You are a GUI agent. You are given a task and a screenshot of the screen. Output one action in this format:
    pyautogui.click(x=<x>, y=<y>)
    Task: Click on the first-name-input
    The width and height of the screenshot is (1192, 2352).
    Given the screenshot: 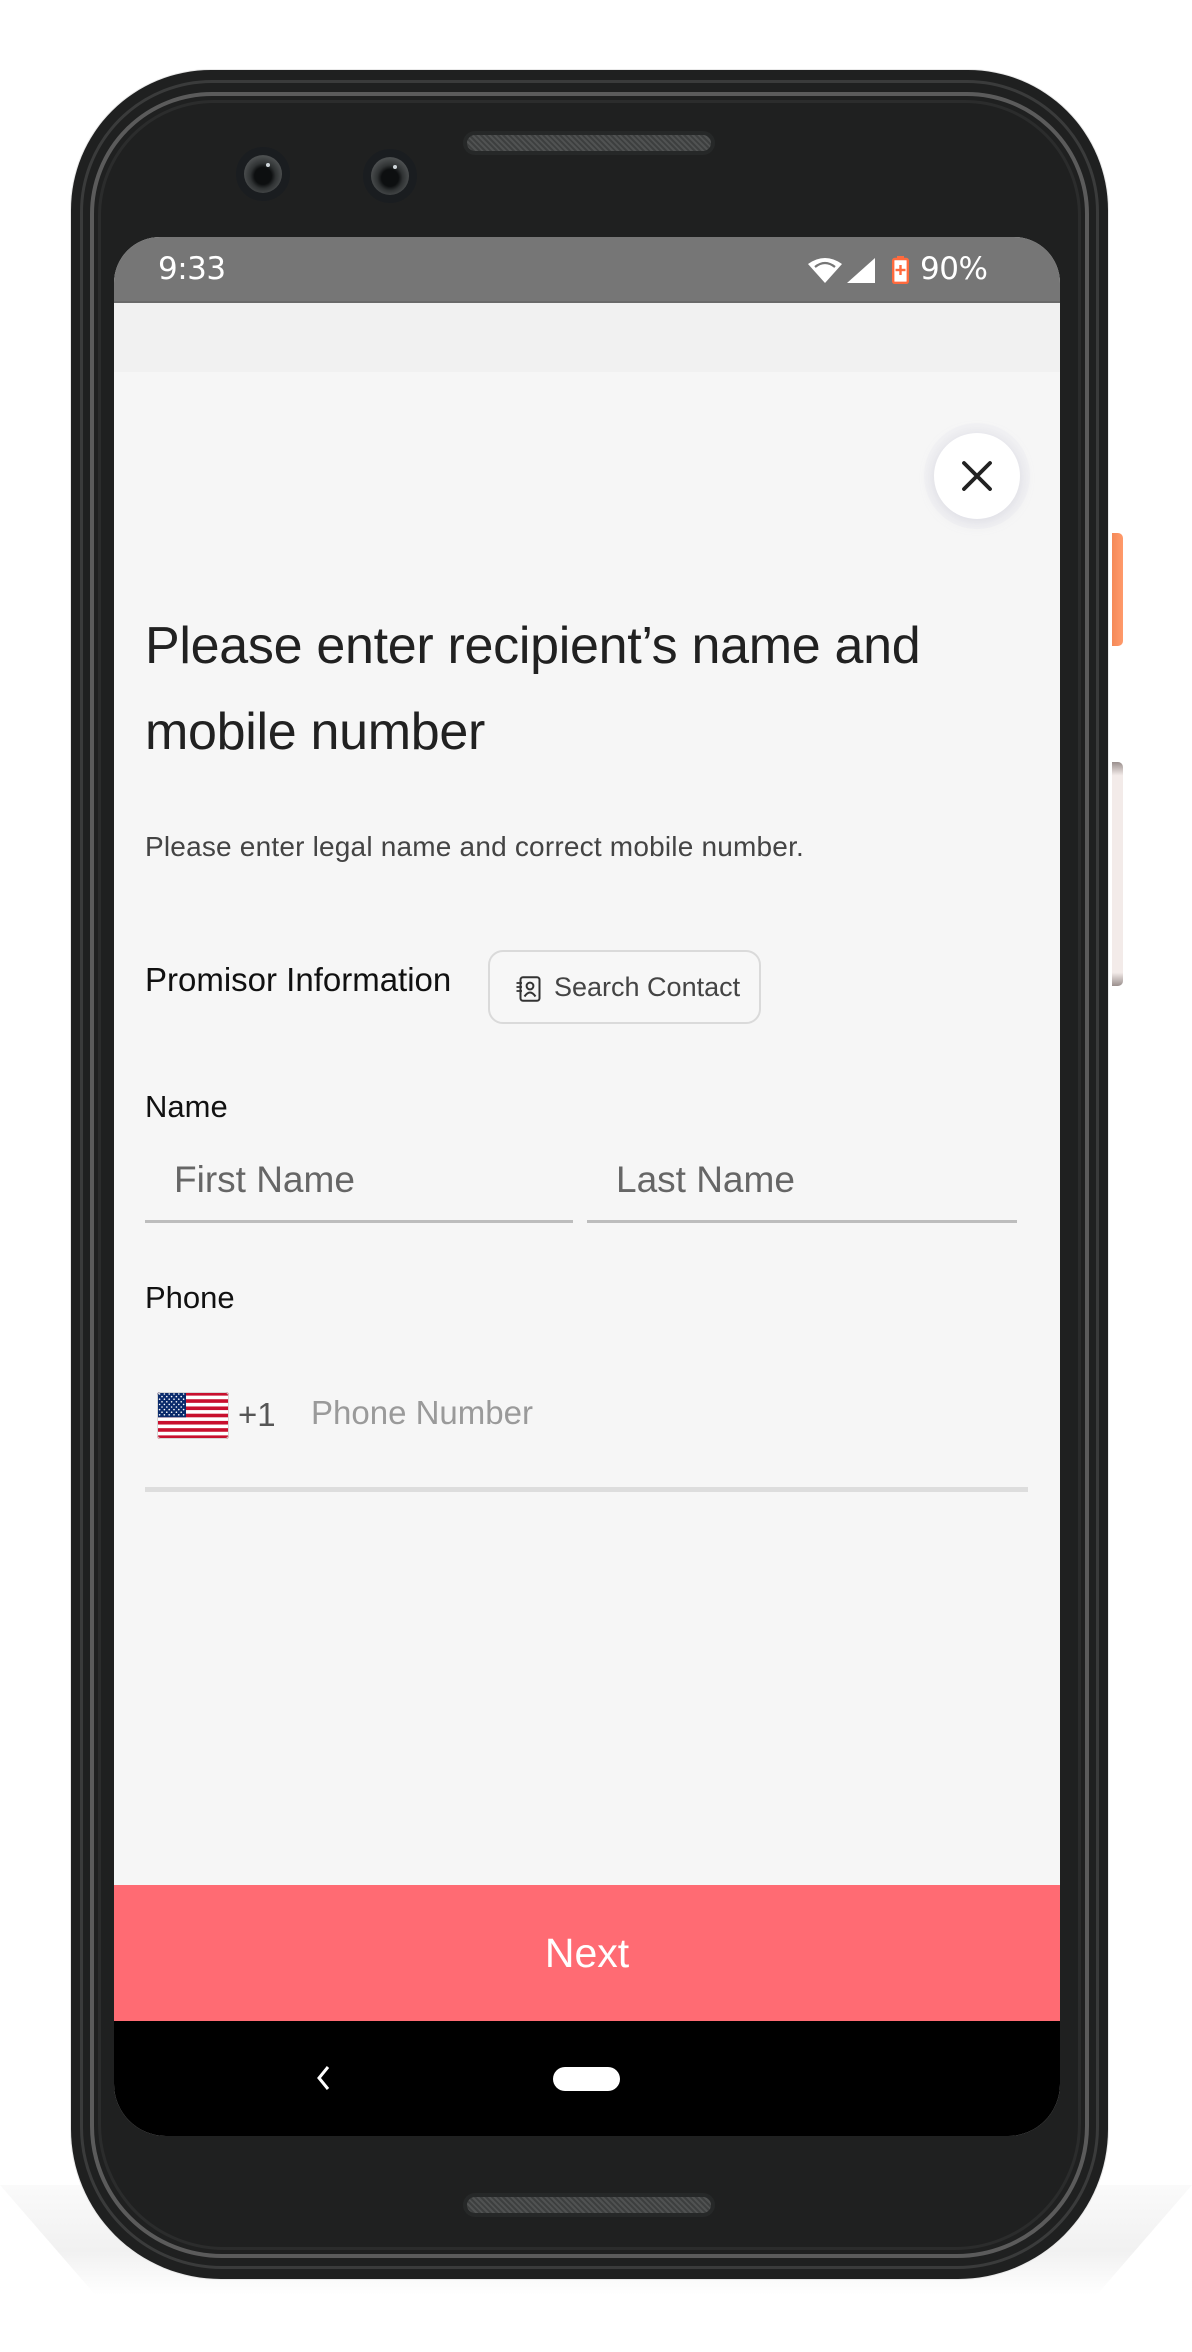 What is the action you would take?
    pyautogui.click(x=359, y=1186)
    